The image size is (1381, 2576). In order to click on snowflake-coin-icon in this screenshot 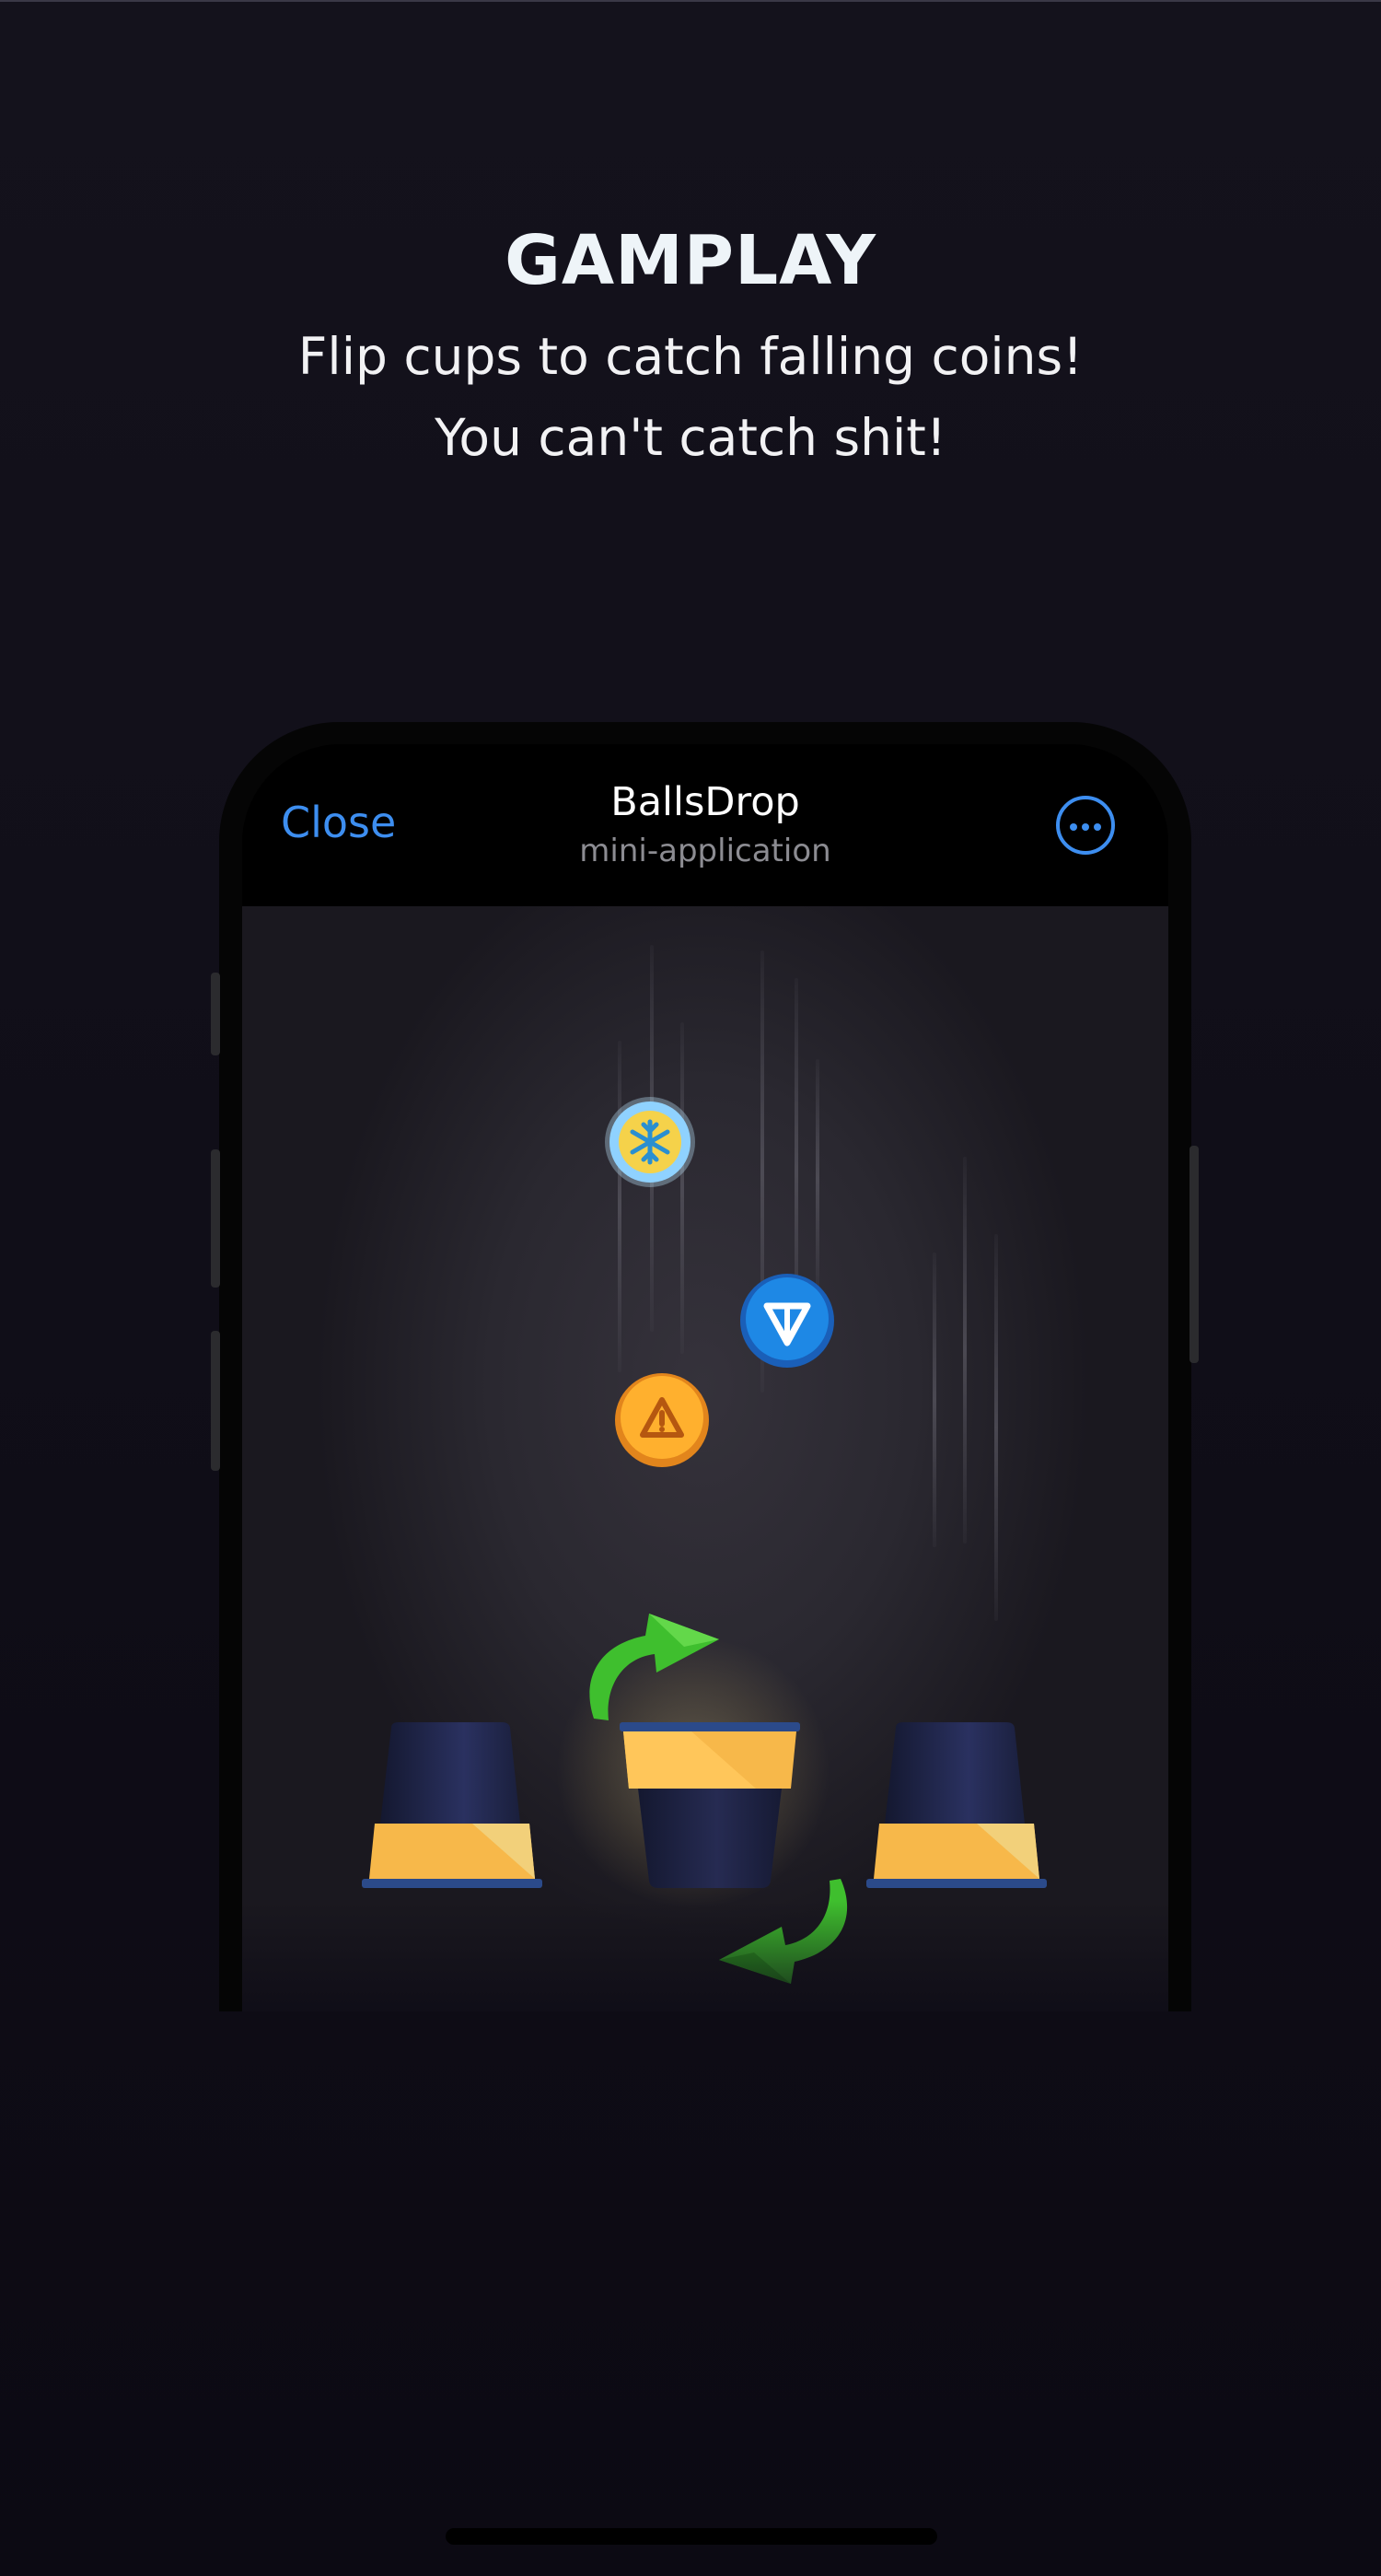, I will do `click(650, 1142)`.